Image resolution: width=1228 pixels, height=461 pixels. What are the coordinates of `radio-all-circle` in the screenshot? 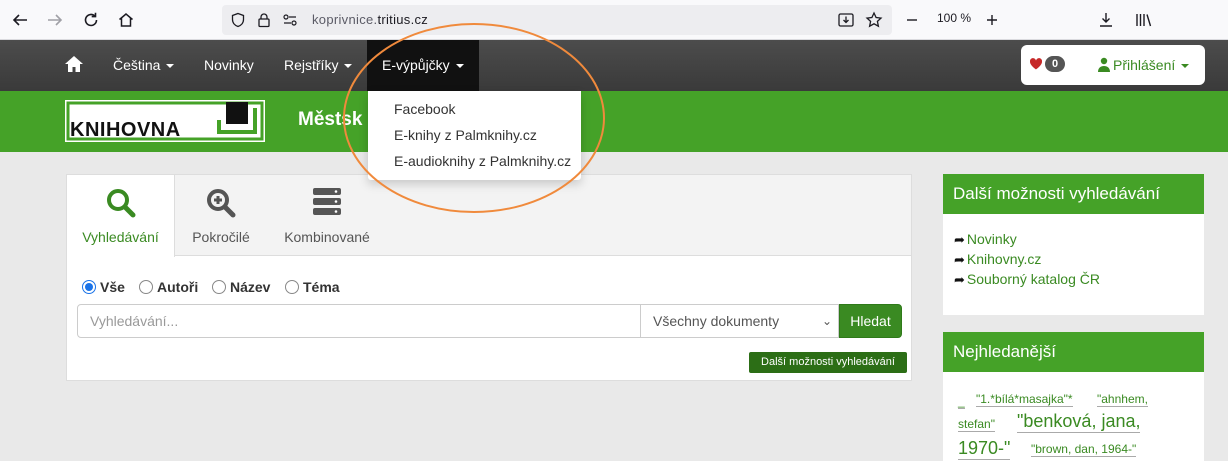 It's located at (89, 287).